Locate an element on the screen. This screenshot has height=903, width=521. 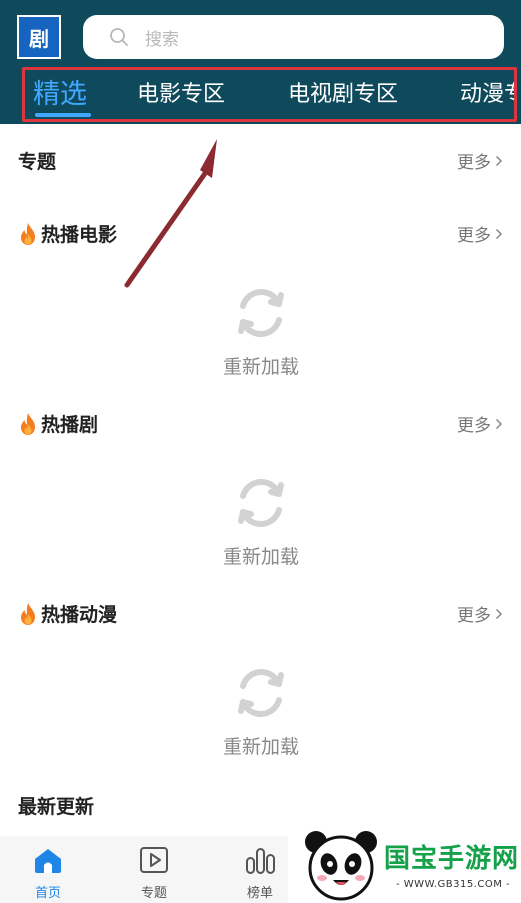
watermark: 国宝手游网 - WWW.GB315.COM - is located at coordinates (404, 862).